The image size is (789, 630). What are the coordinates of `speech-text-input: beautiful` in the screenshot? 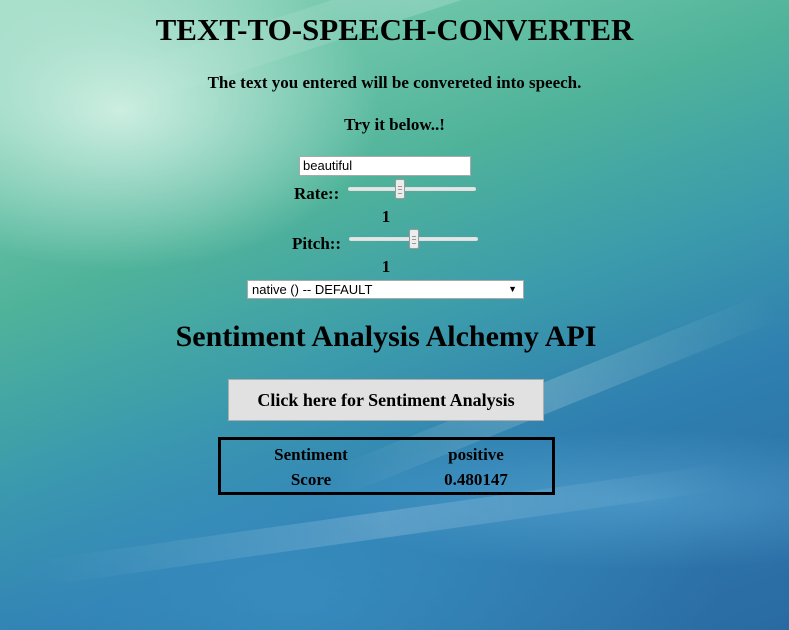 It's located at (385, 166).